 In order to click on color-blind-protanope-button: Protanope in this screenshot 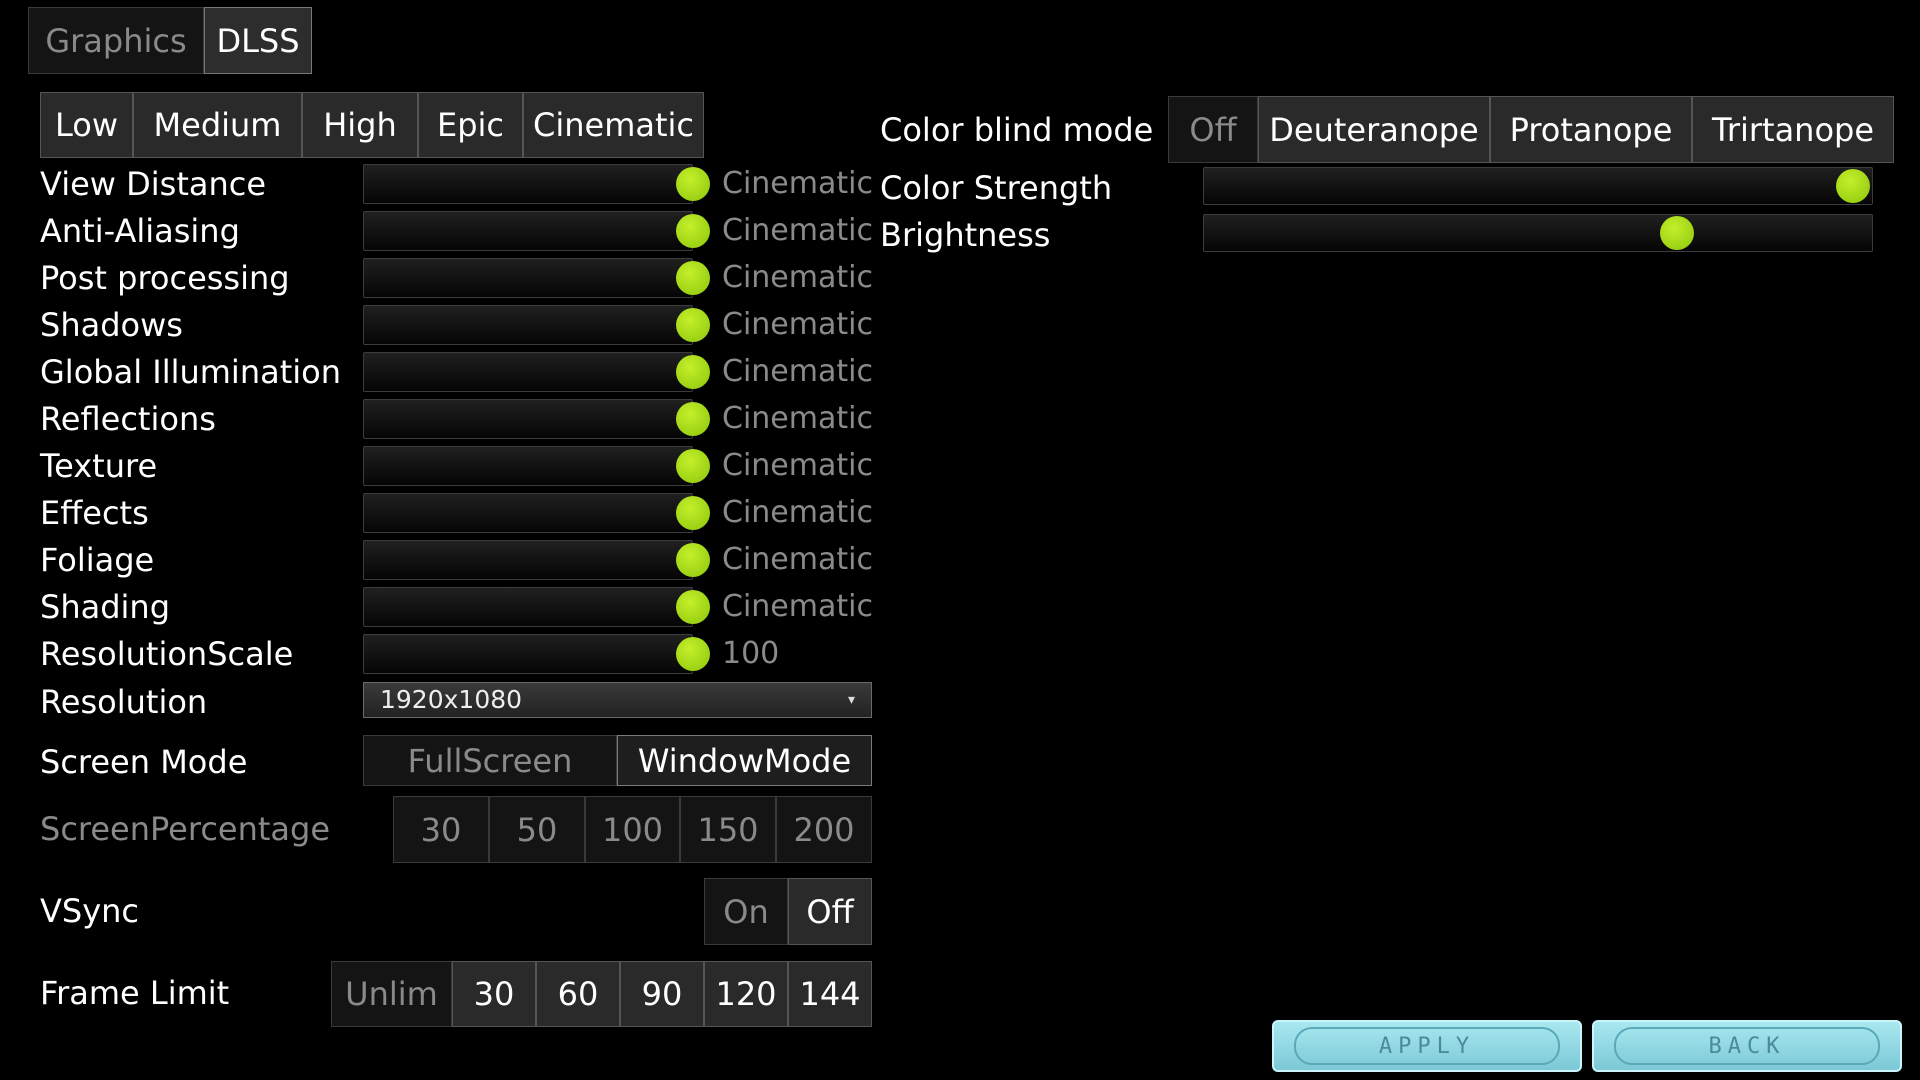, I will do `click(1591, 129)`.